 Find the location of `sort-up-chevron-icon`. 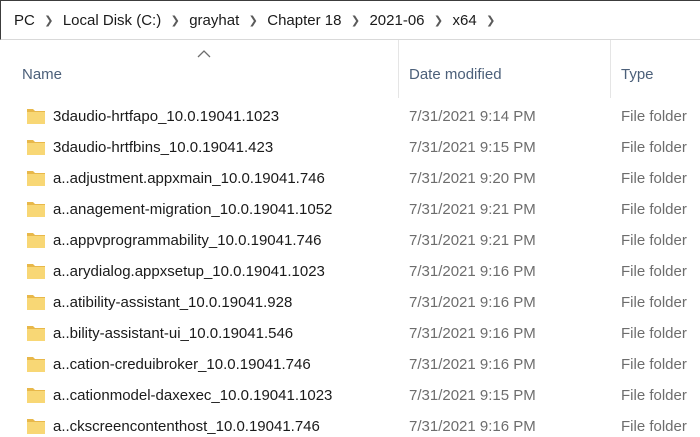

sort-up-chevron-icon is located at coordinates (204, 54).